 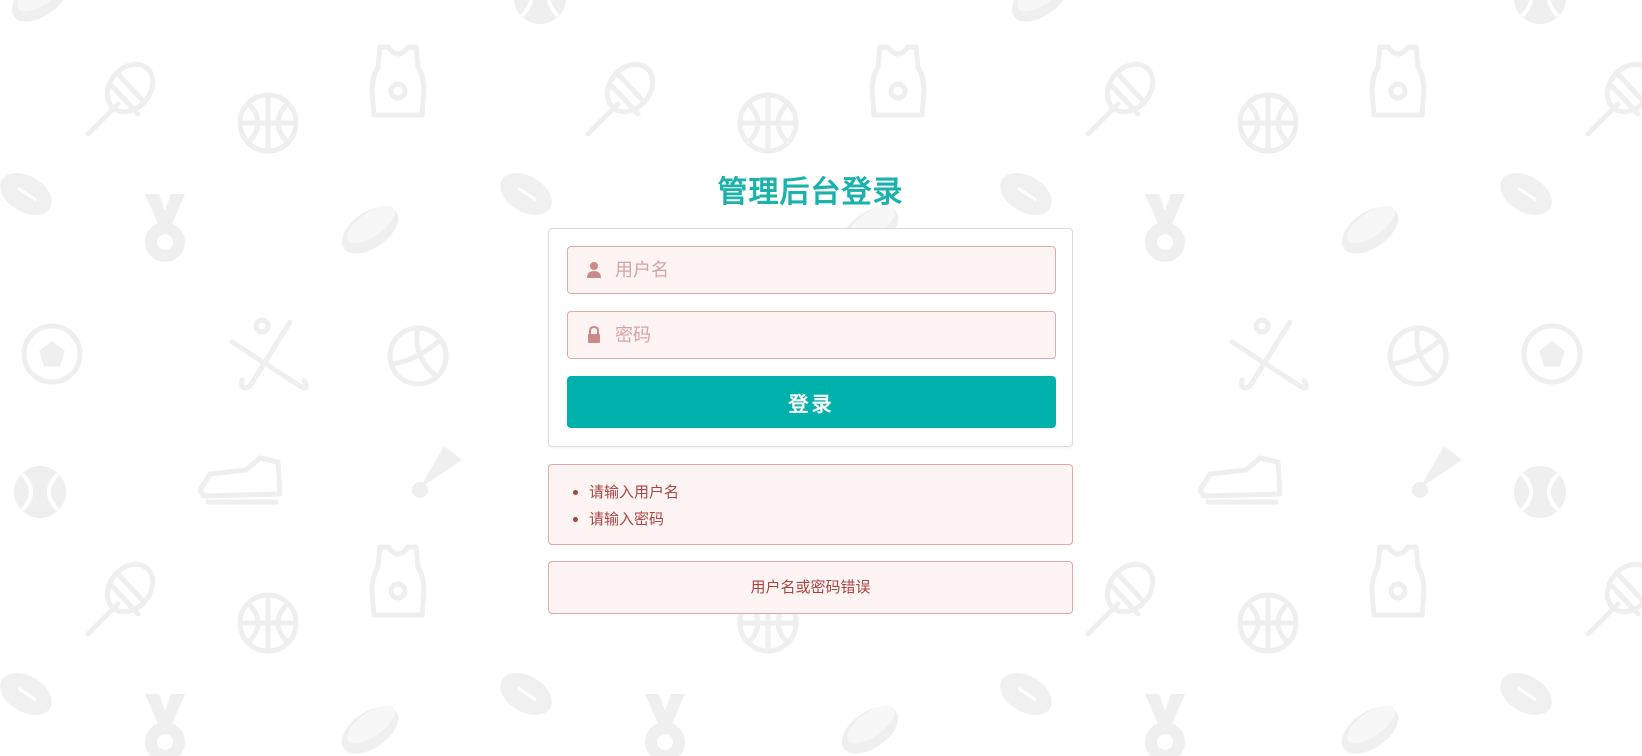 I want to click on validation-error-item: 请输入密码, so click(x=830, y=519).